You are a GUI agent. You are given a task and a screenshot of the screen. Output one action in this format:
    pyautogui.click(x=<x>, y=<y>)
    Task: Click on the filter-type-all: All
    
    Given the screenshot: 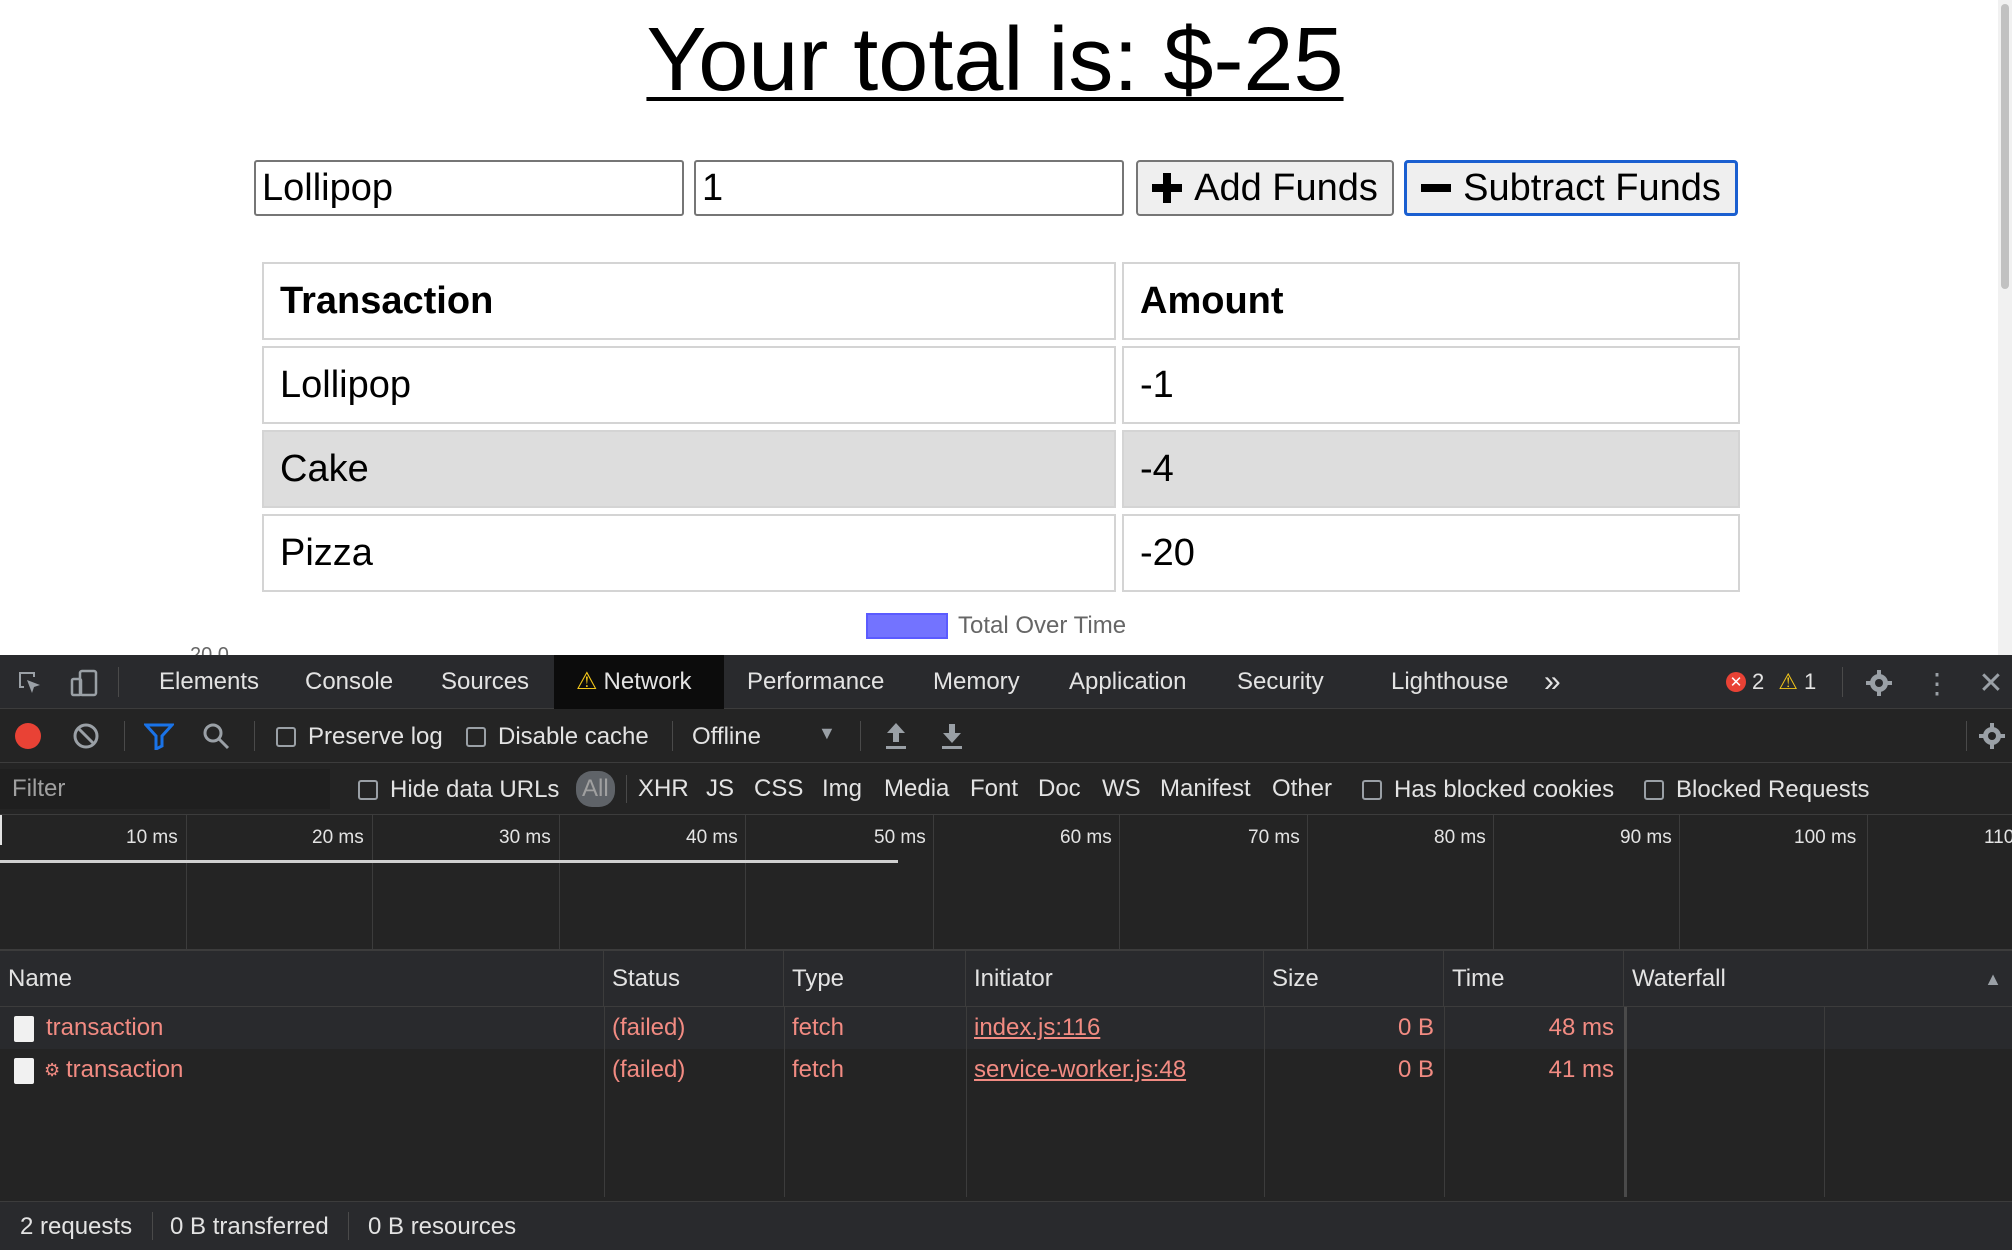 What is the action you would take?
    pyautogui.click(x=595, y=789)
    